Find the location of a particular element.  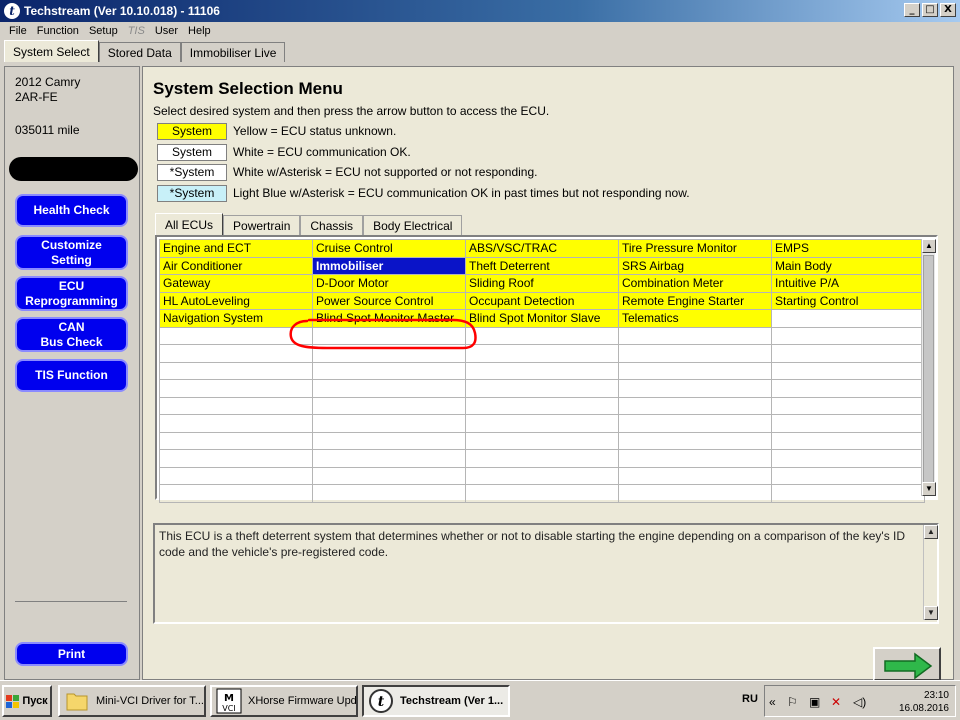

menu-tis: TIS is located at coordinates (136, 31).